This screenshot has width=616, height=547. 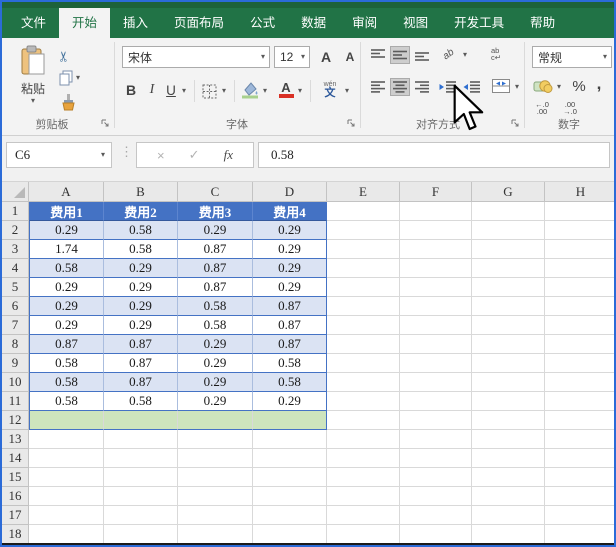 I want to click on cell-G4, so click(x=508, y=268).